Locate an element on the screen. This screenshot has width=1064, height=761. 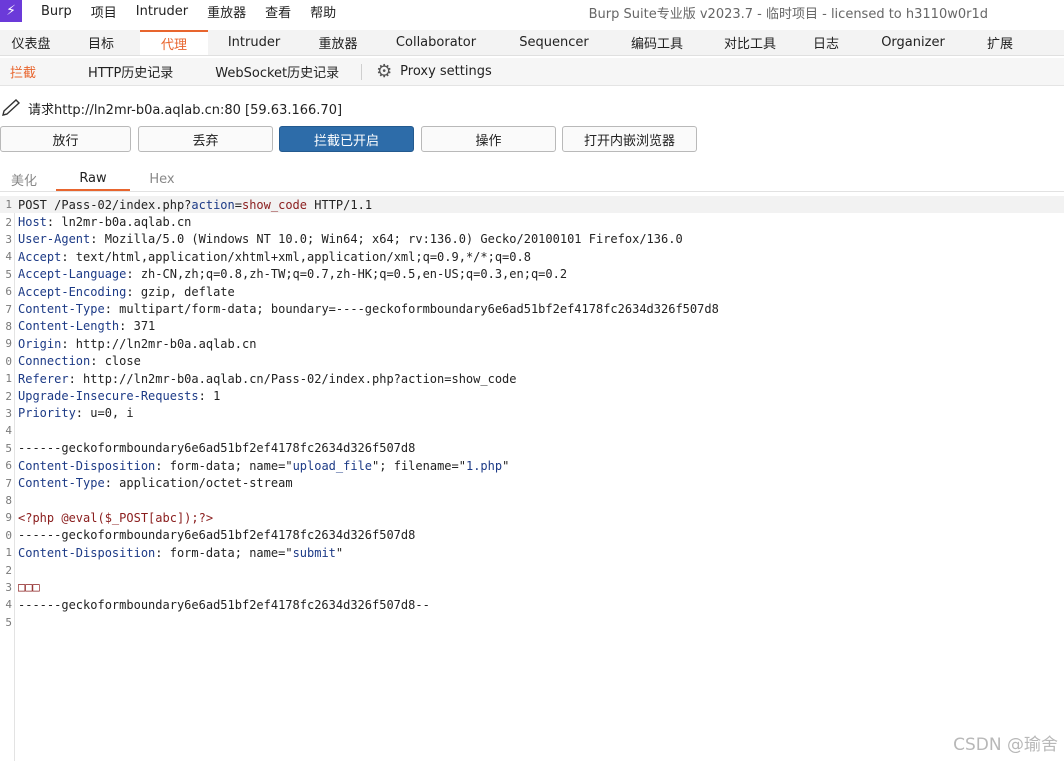
code-token: Content-Disposition is located at coordinates (87, 552).